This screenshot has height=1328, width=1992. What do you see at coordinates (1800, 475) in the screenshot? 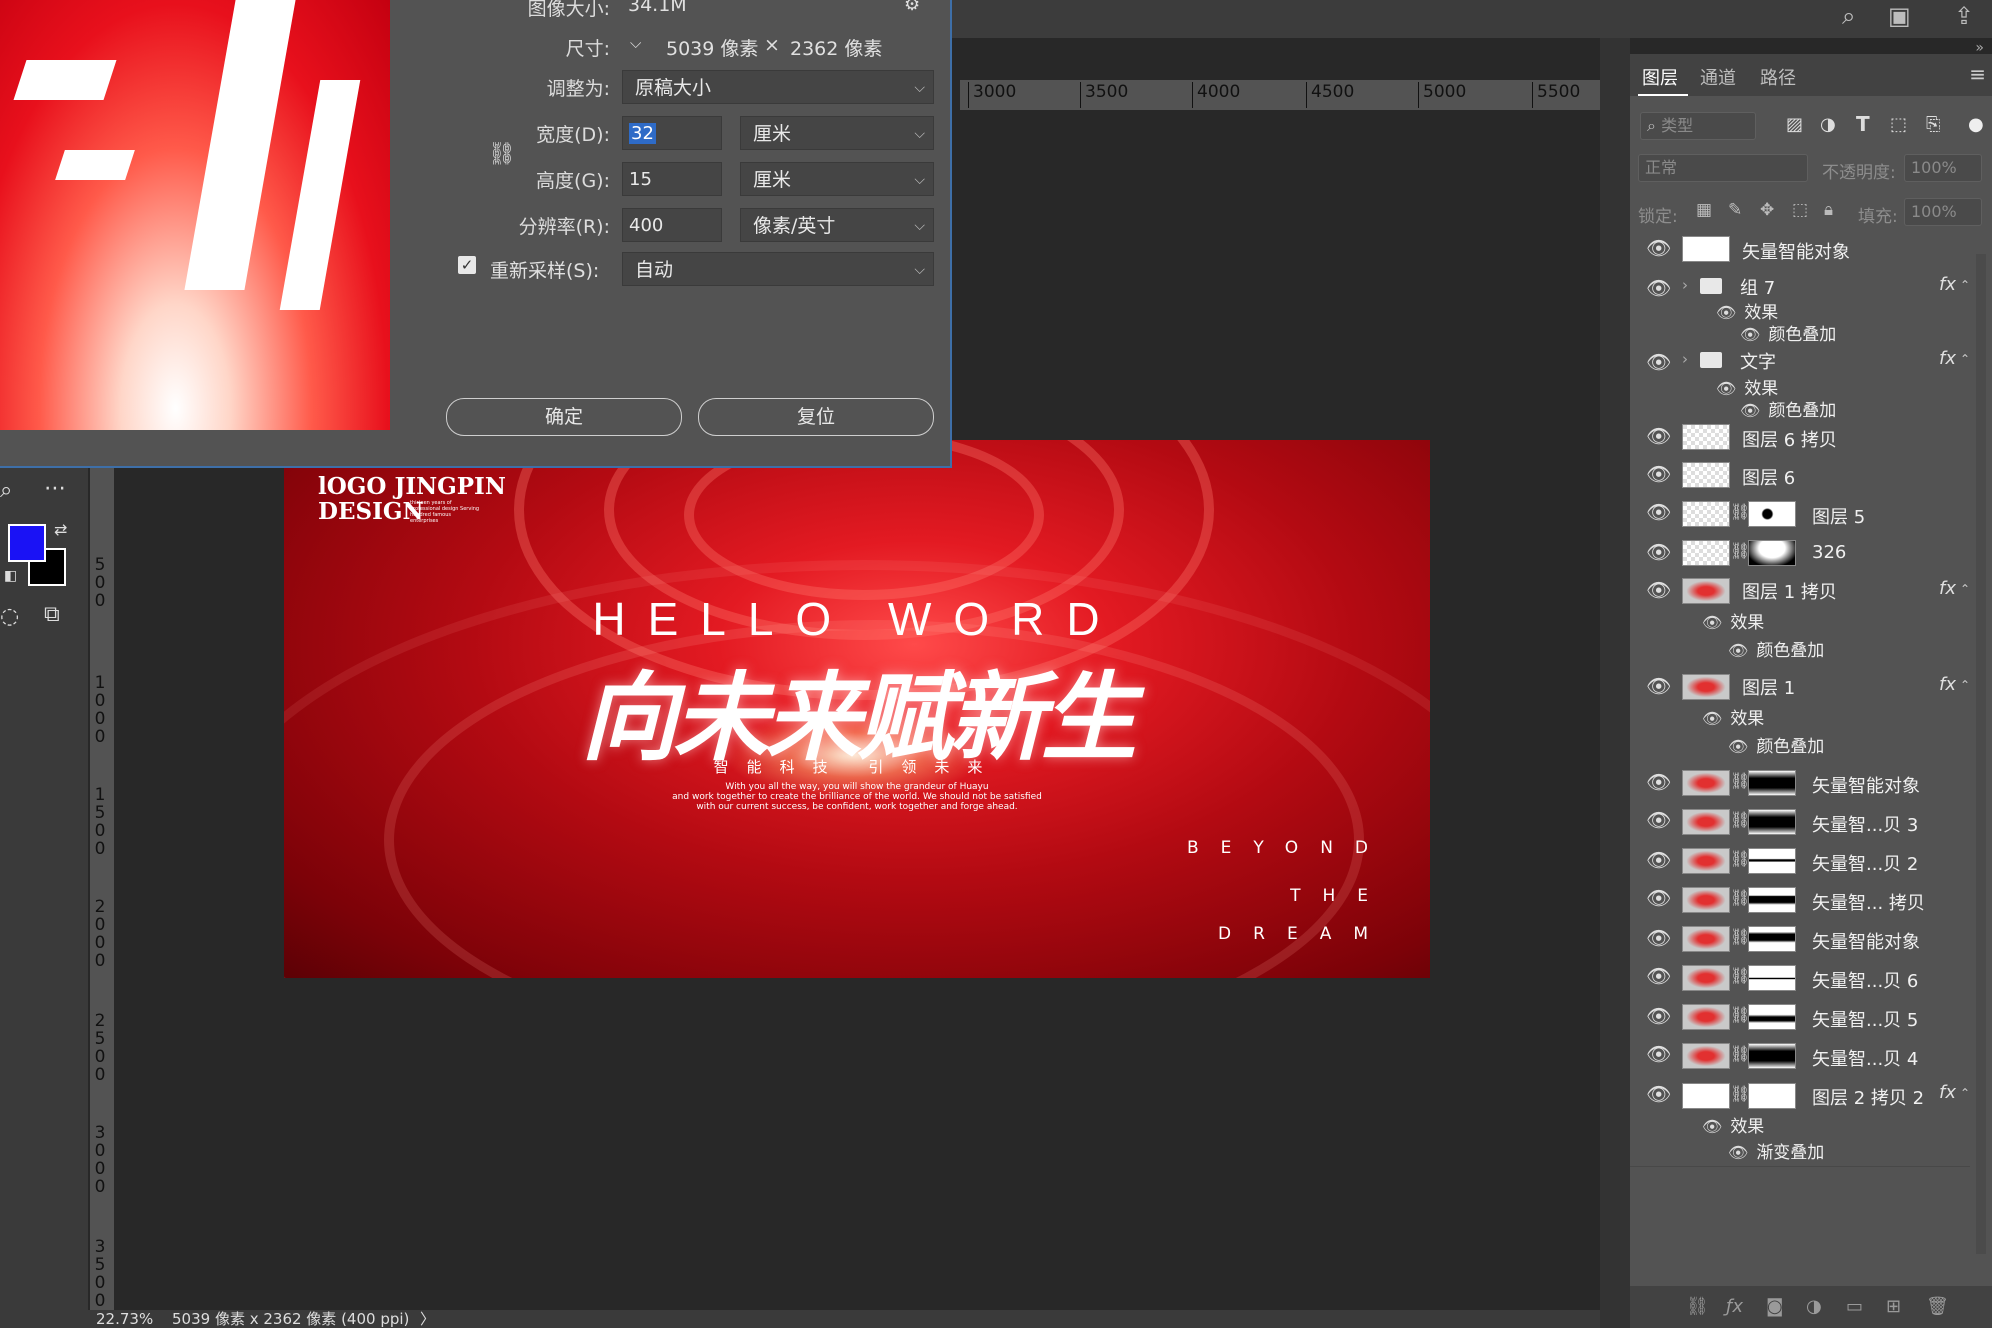
I see `layer-row: 👁︎ 图层 6` at bounding box center [1800, 475].